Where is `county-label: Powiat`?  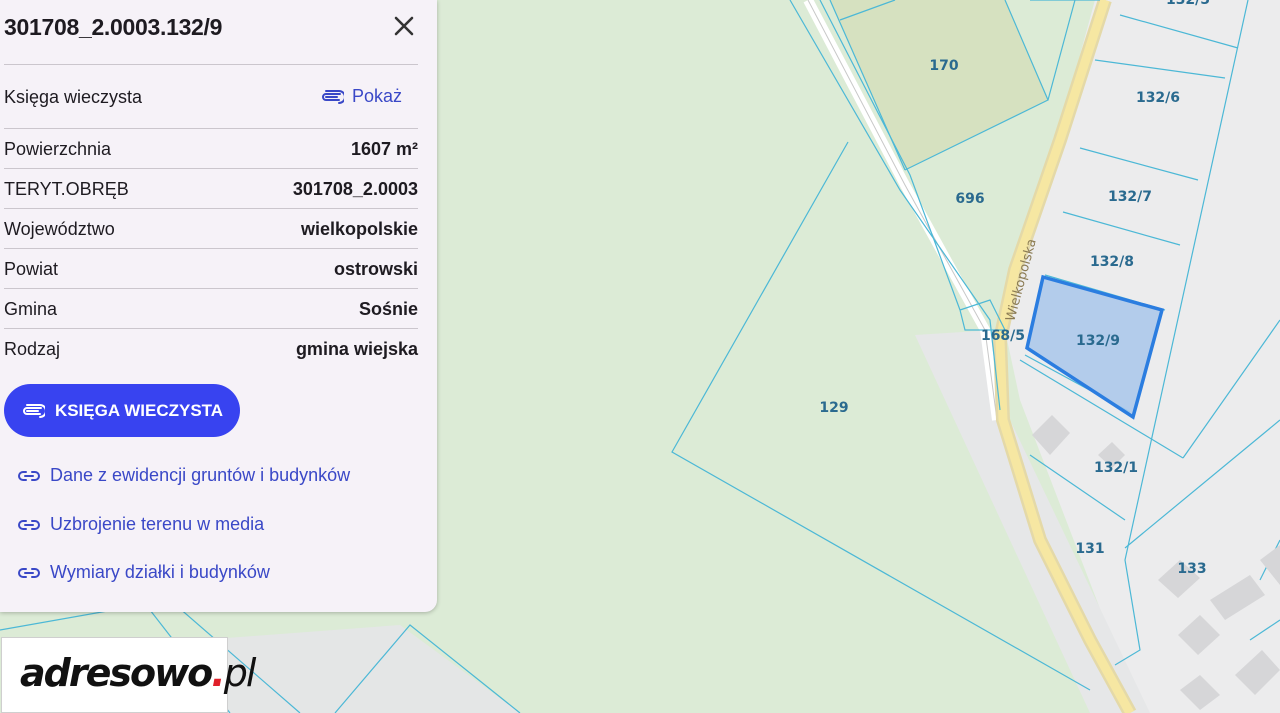 county-label: Powiat is located at coordinates (31, 269).